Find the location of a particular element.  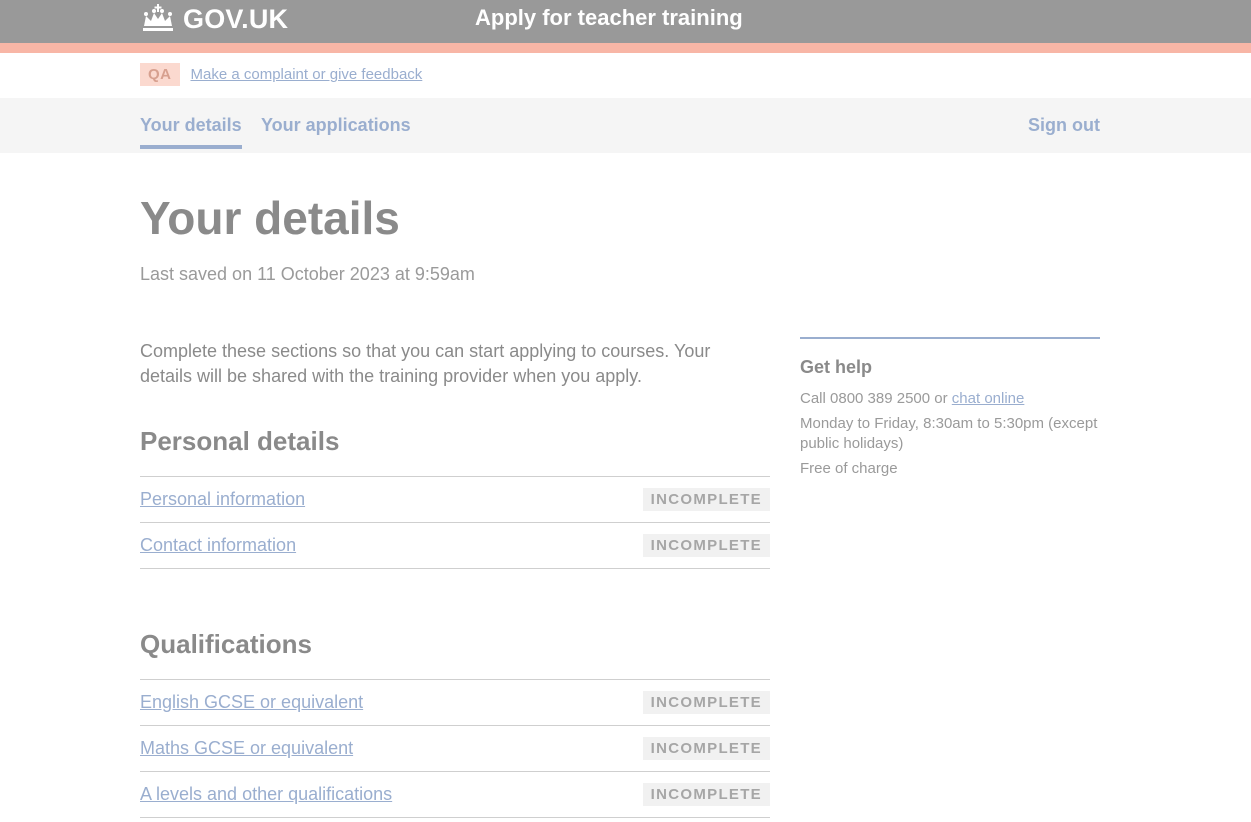

task-row: Contact information INCOMPLETE is located at coordinates (455, 546).